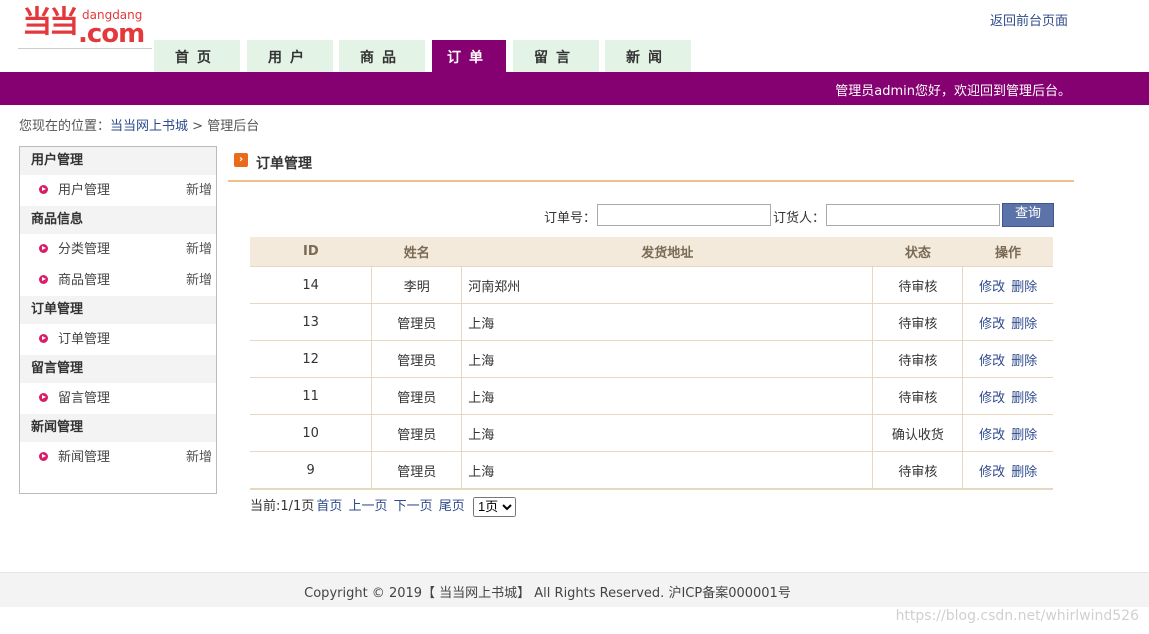 The width and height of the screenshot is (1149, 634). Describe the element at coordinates (118, 220) in the screenshot. I see `sidebar-group-products: 商品信息` at that location.